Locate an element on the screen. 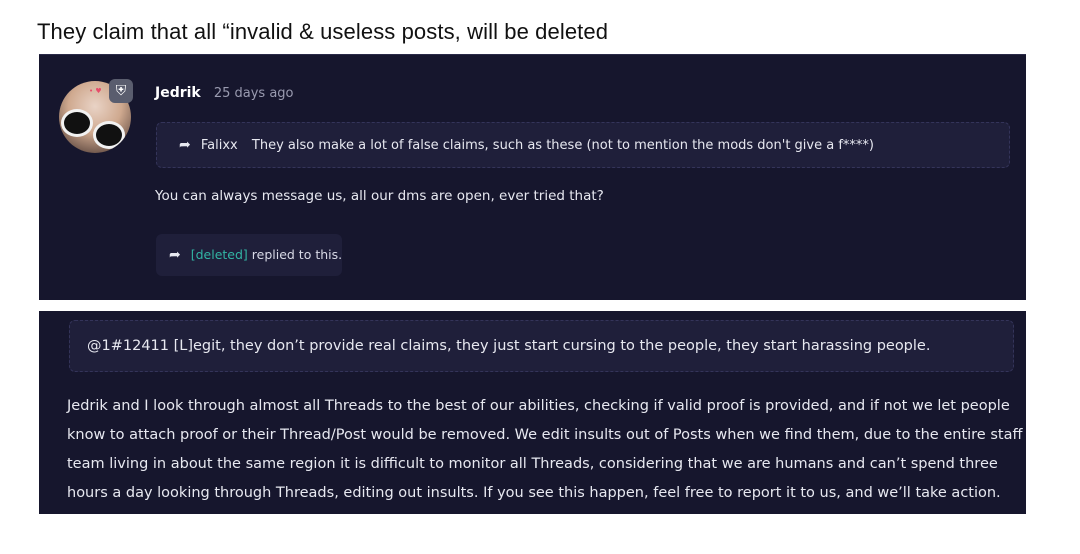  post-meta: Jedrik 25 days ago is located at coordinates (224, 91).